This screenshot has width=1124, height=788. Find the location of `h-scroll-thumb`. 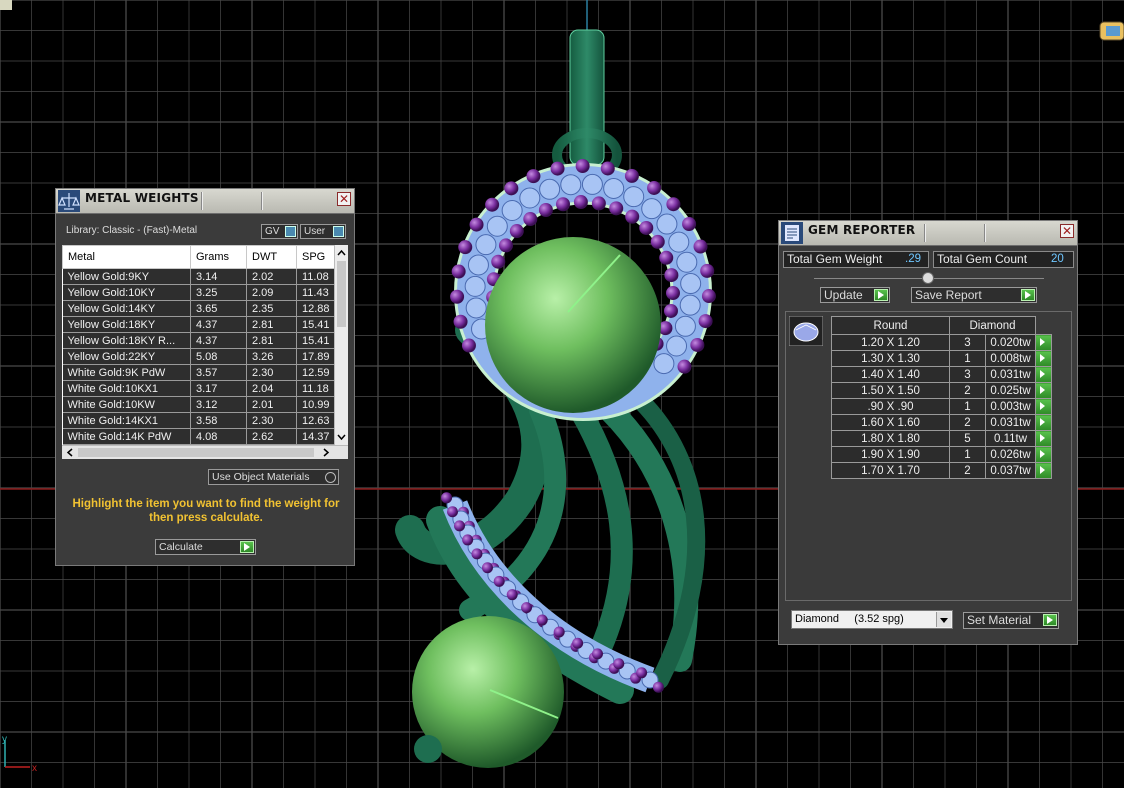

h-scroll-thumb is located at coordinates (196, 452).